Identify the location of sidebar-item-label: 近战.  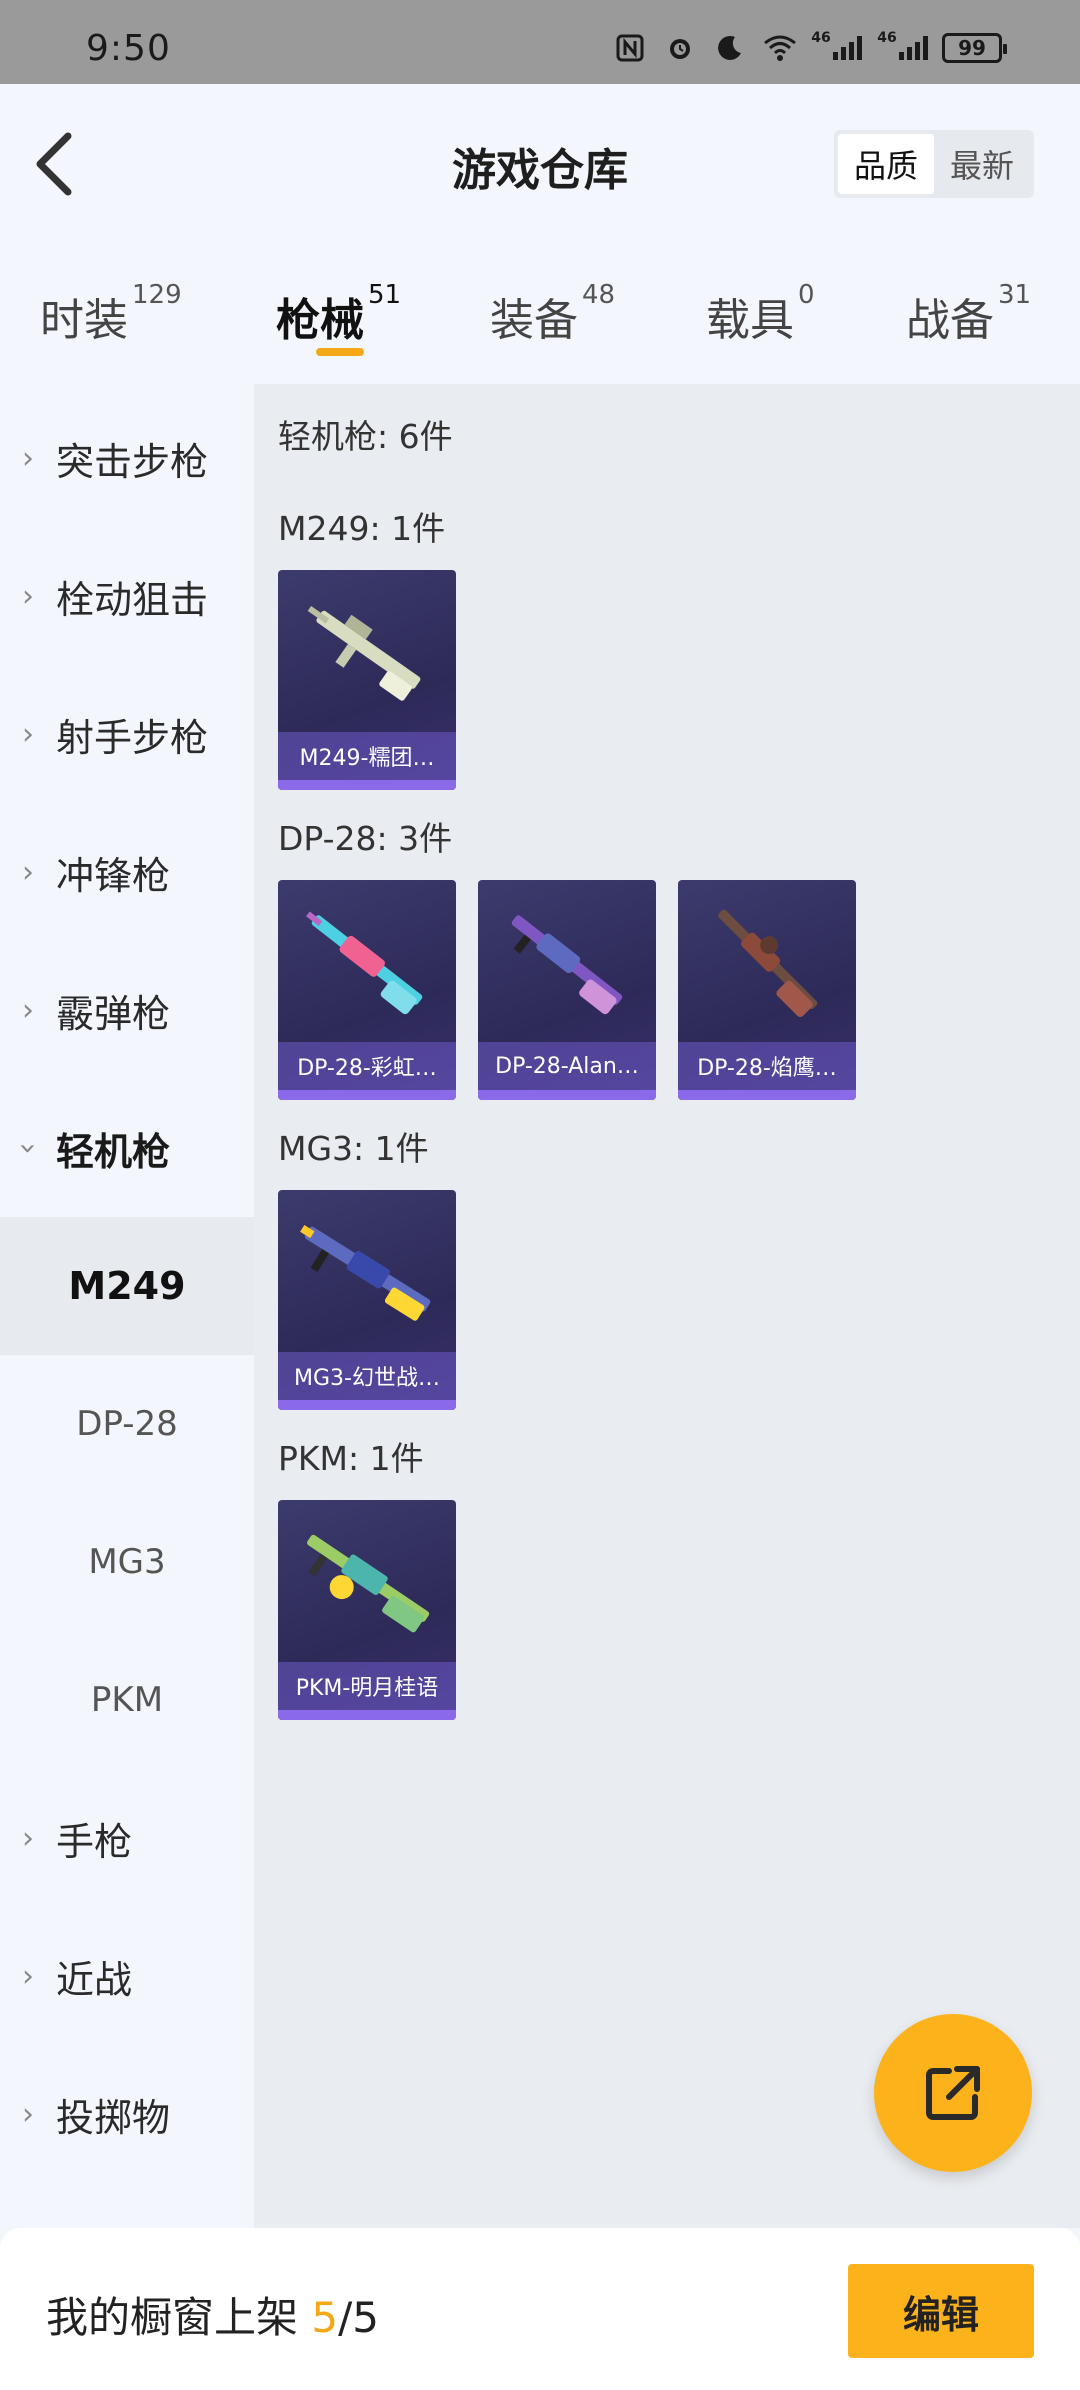
(94, 1979).